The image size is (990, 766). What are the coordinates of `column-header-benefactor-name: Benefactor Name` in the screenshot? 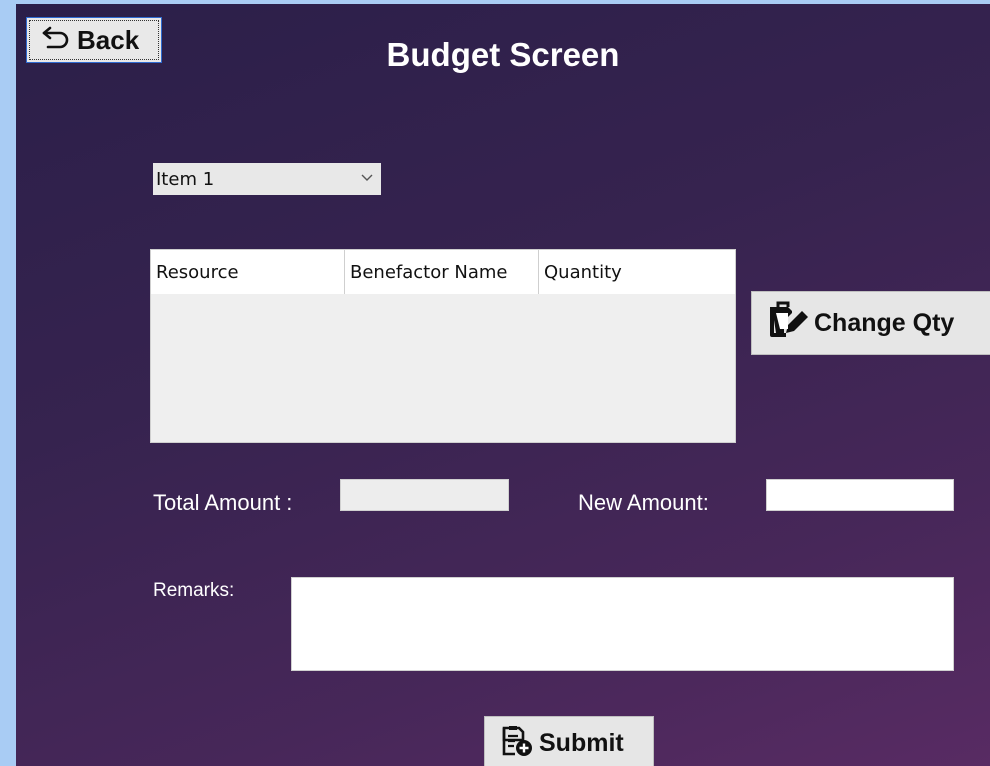 It's located at (442, 272).